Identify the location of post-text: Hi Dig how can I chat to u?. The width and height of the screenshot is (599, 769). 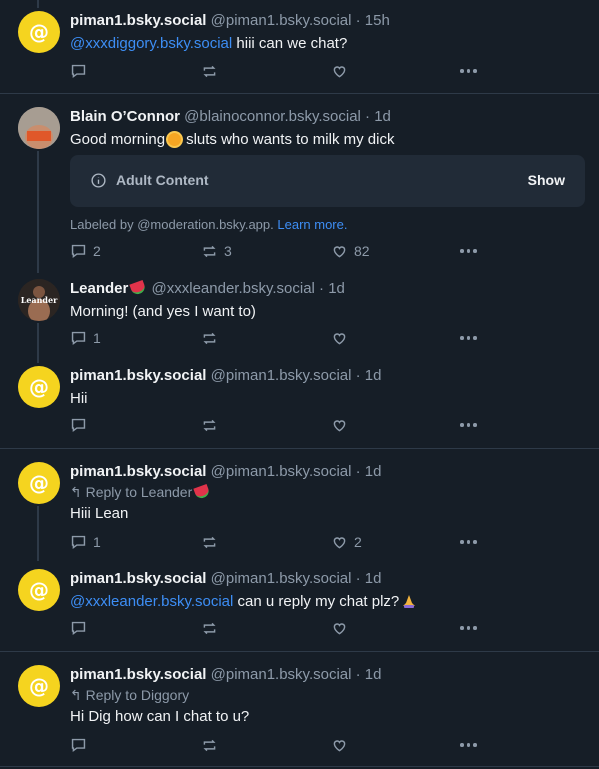
(160, 716).